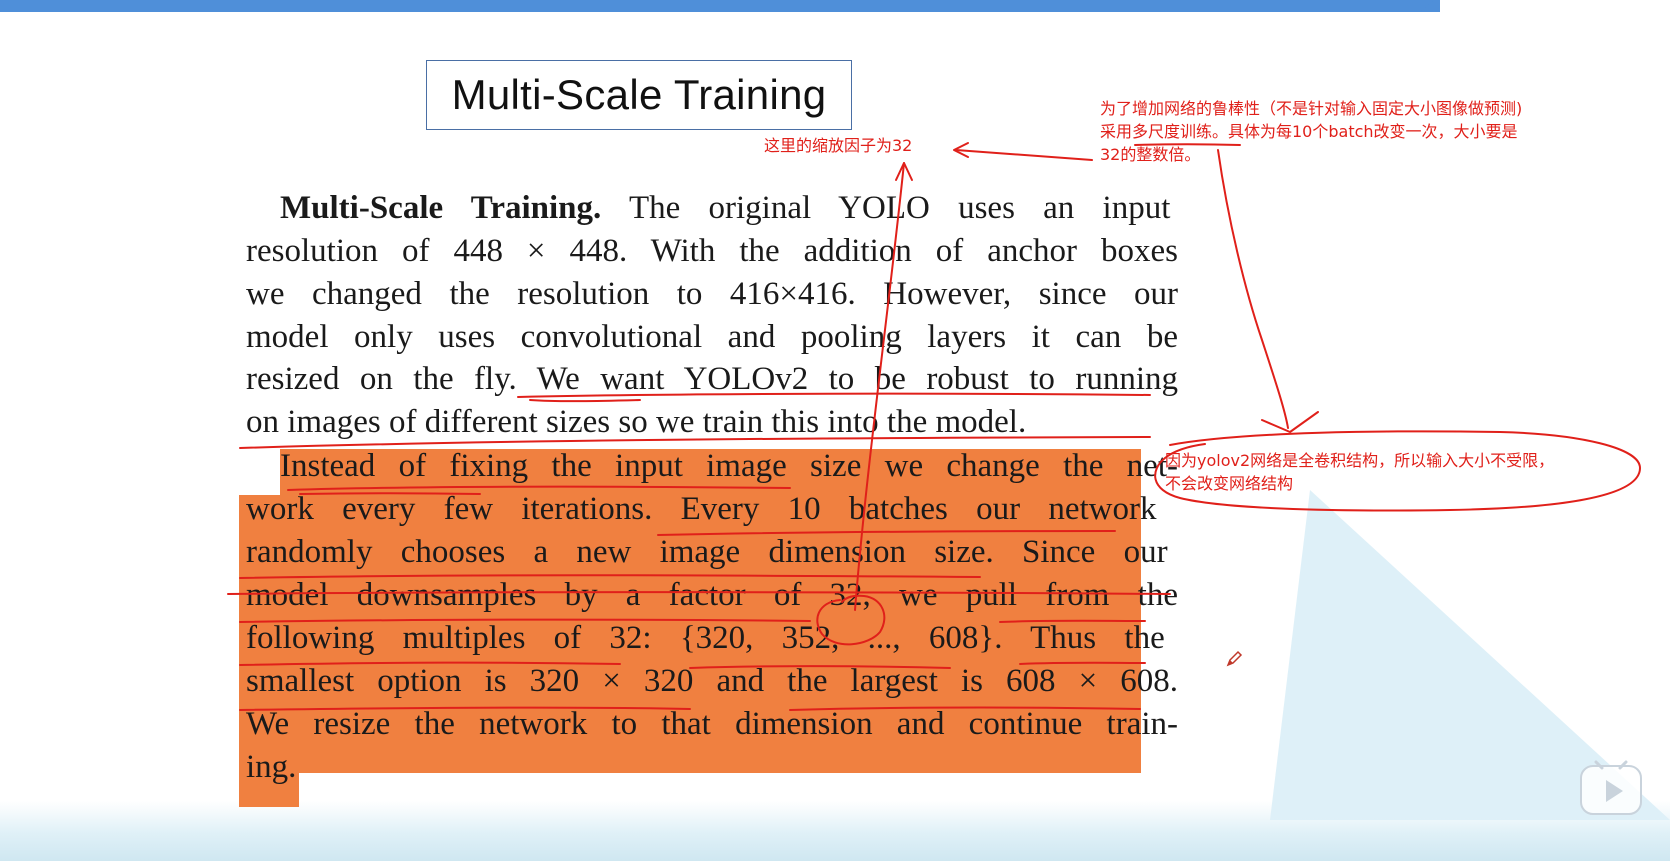 The height and width of the screenshot is (861, 1670). What do you see at coordinates (835, 831) in the screenshot?
I see `bottom-decoration` at bounding box center [835, 831].